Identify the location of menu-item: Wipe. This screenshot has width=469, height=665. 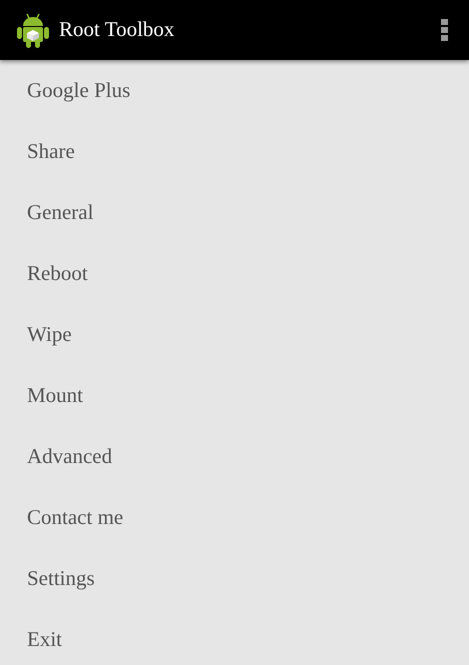
(234, 334).